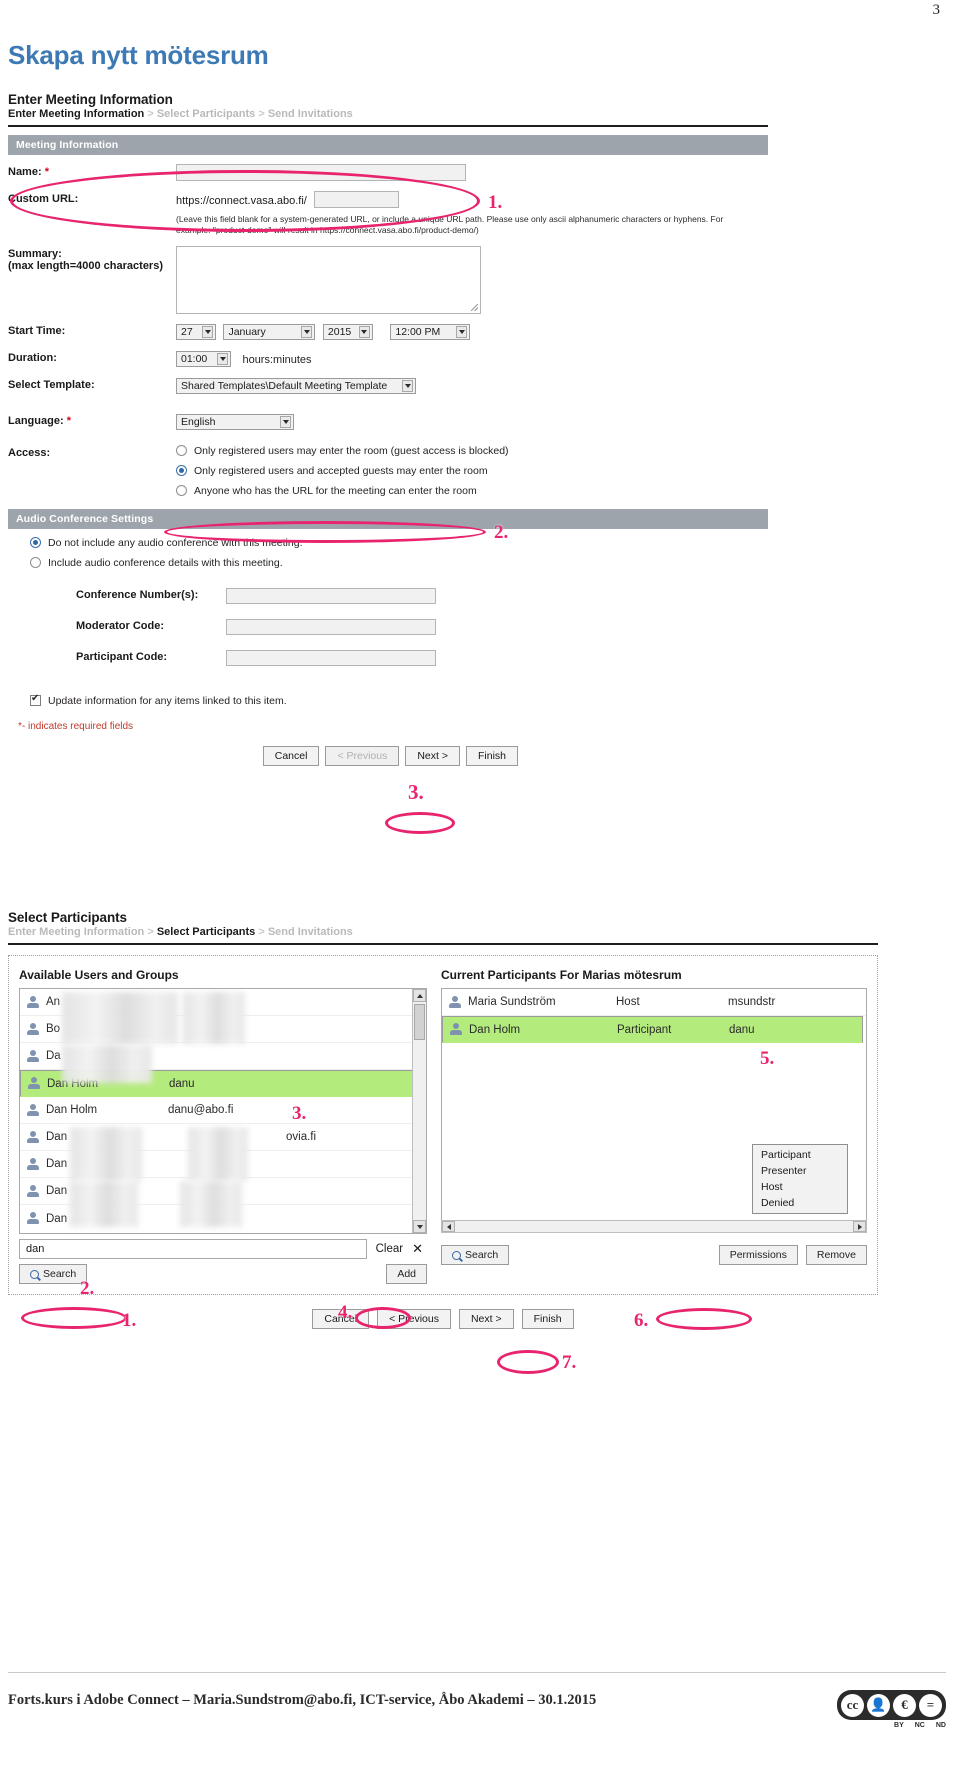 The image size is (960, 1774). I want to click on label-select-template: Select Template:, so click(51, 384).